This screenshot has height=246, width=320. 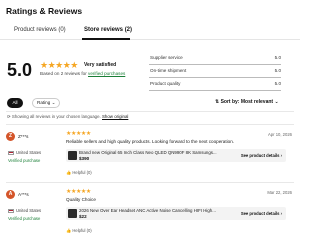 I want to click on translate-icon: ⟳, so click(x=9, y=116).